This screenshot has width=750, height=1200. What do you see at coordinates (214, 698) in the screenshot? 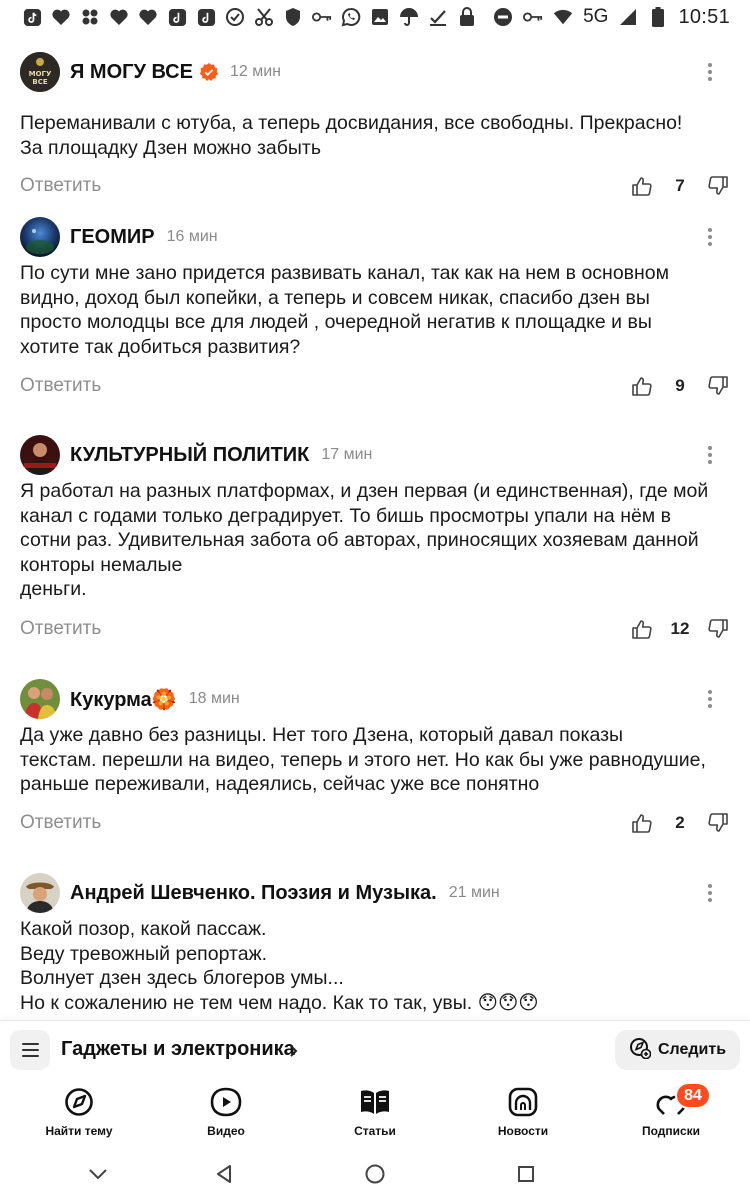
I see `comment-time: 18 мин` at bounding box center [214, 698].